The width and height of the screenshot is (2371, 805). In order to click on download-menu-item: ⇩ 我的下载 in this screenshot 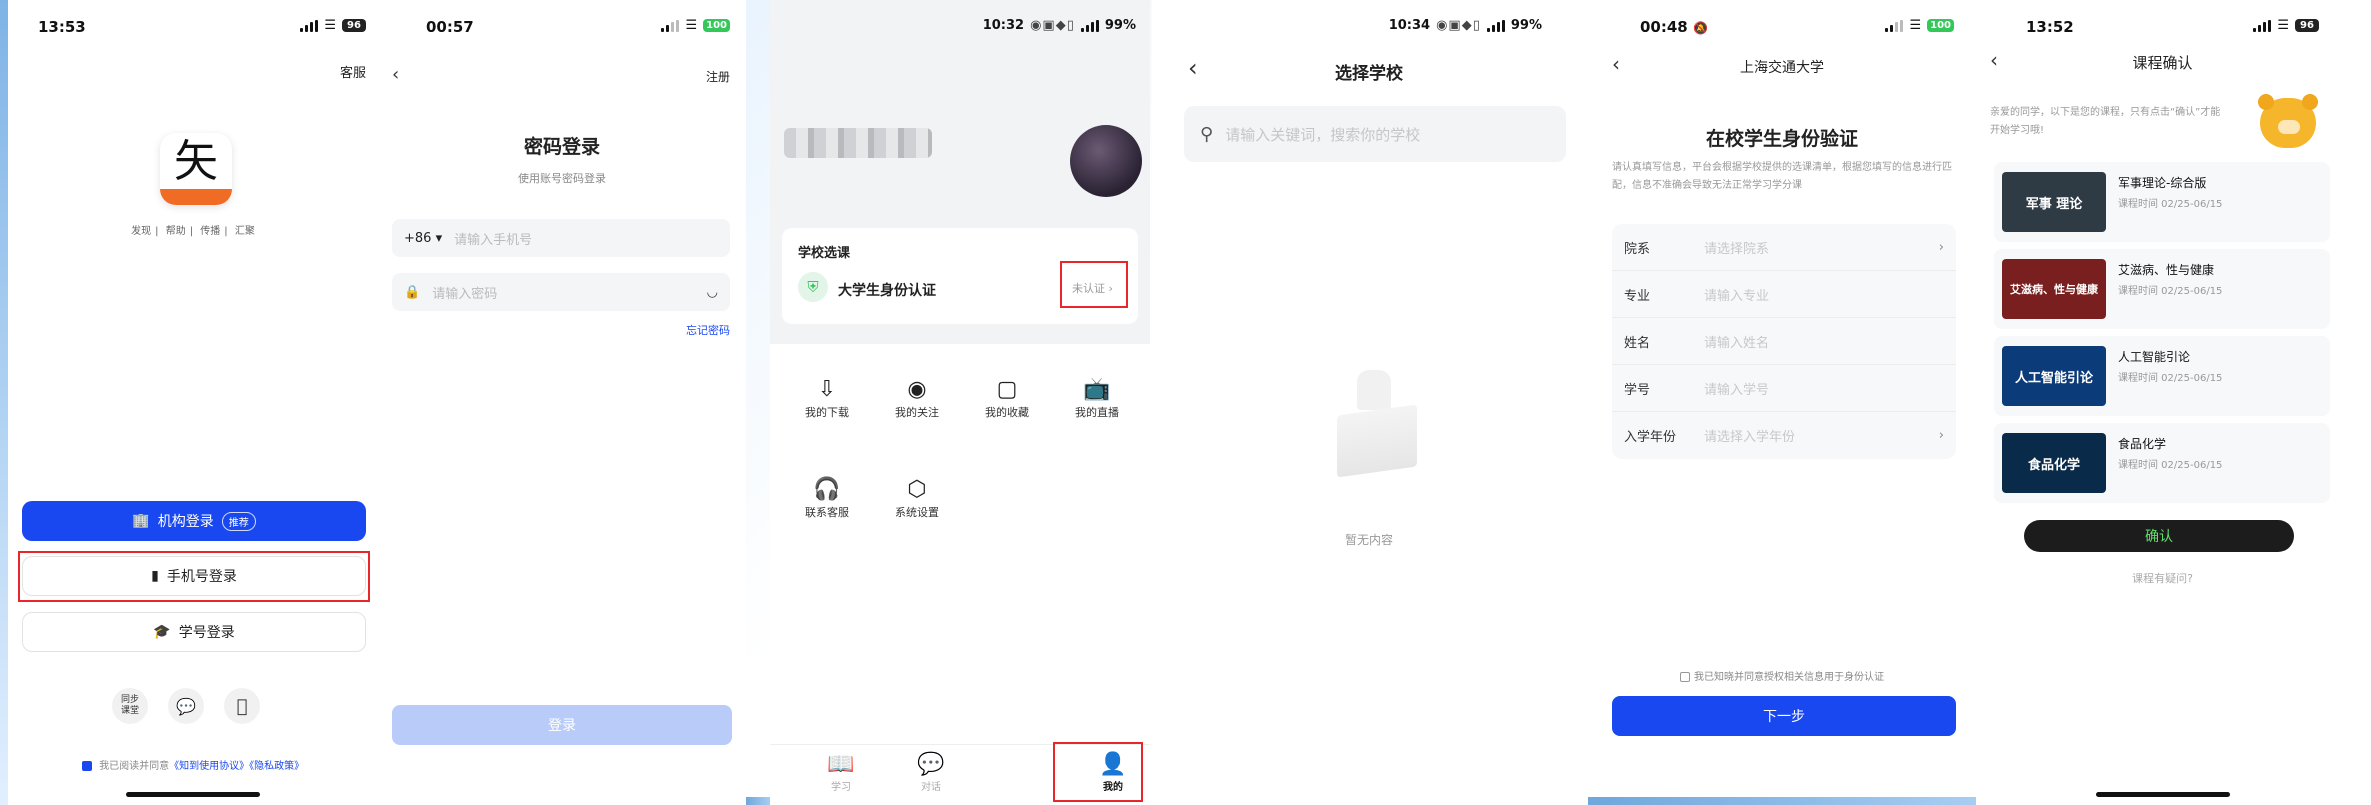, I will do `click(827, 398)`.